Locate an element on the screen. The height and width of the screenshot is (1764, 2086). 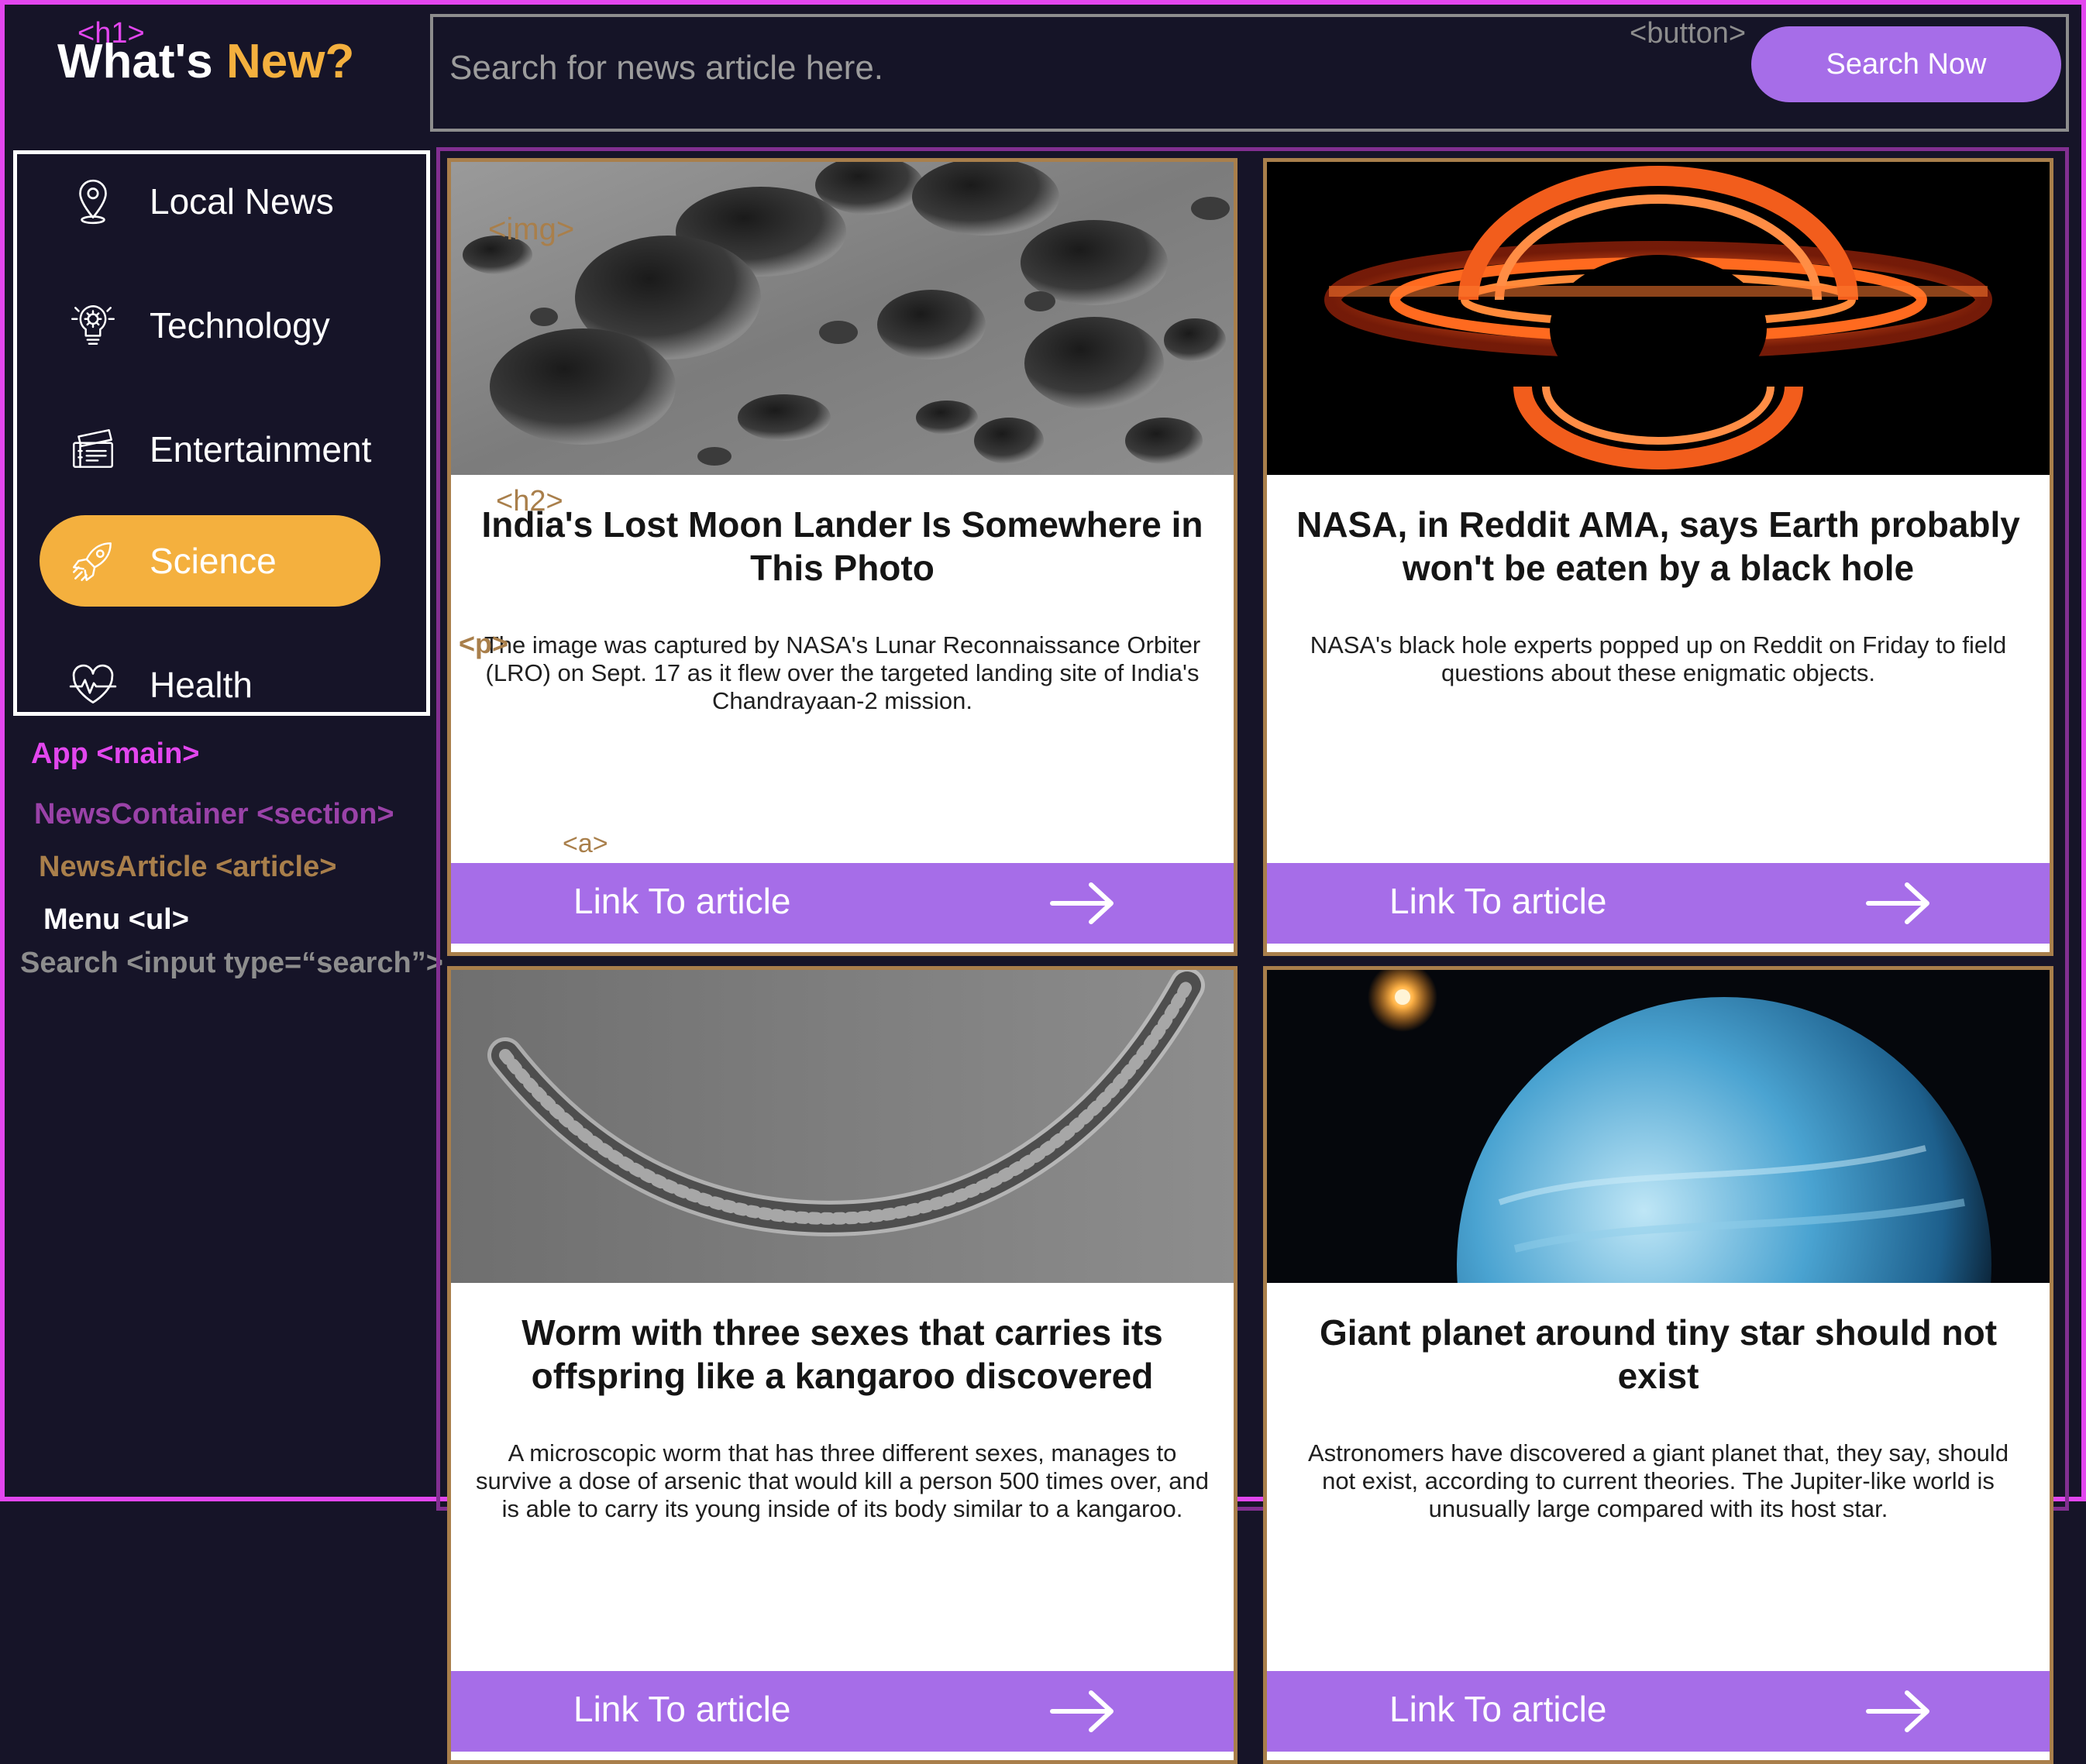
rocket-icon is located at coordinates (93, 560).